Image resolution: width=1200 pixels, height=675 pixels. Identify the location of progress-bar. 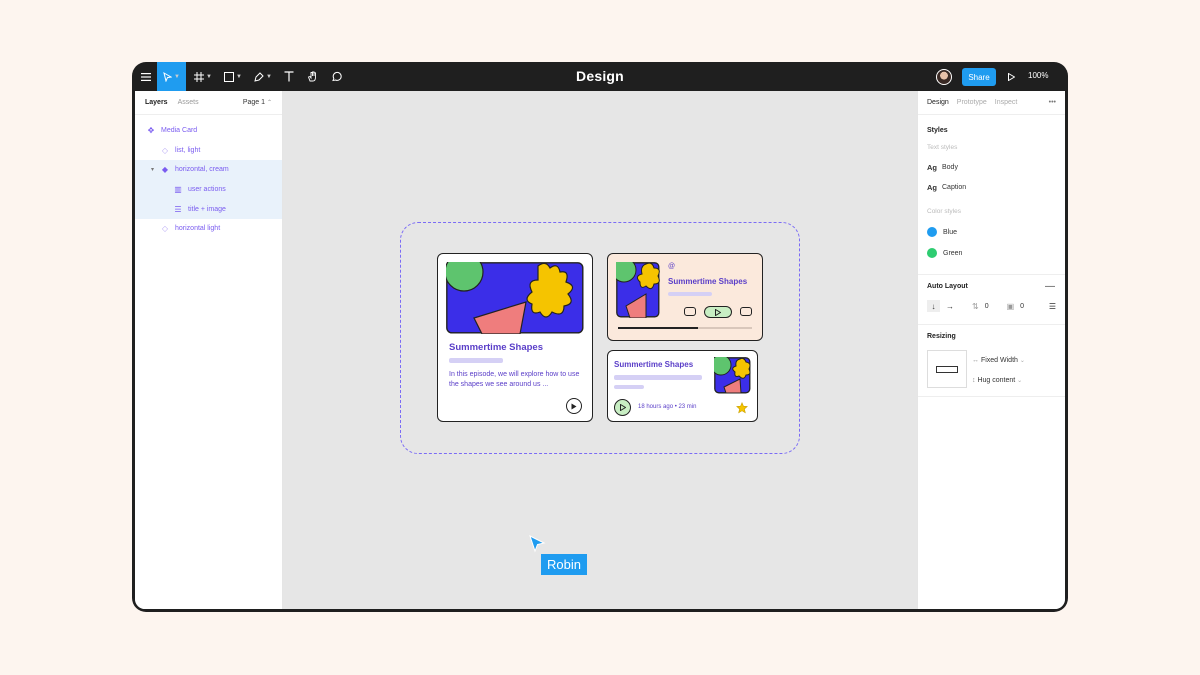
(658, 328).